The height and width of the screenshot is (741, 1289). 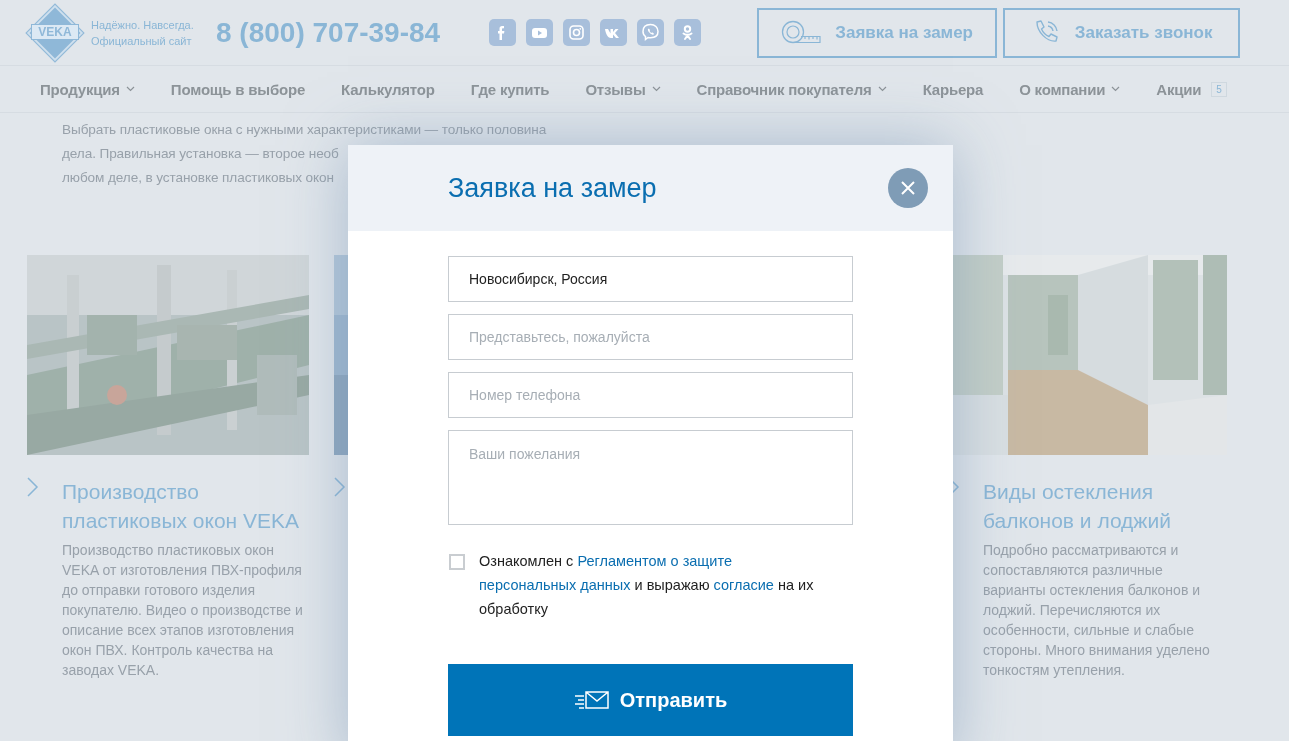 I want to click on logo: VEKA, so click(x=55, y=32).